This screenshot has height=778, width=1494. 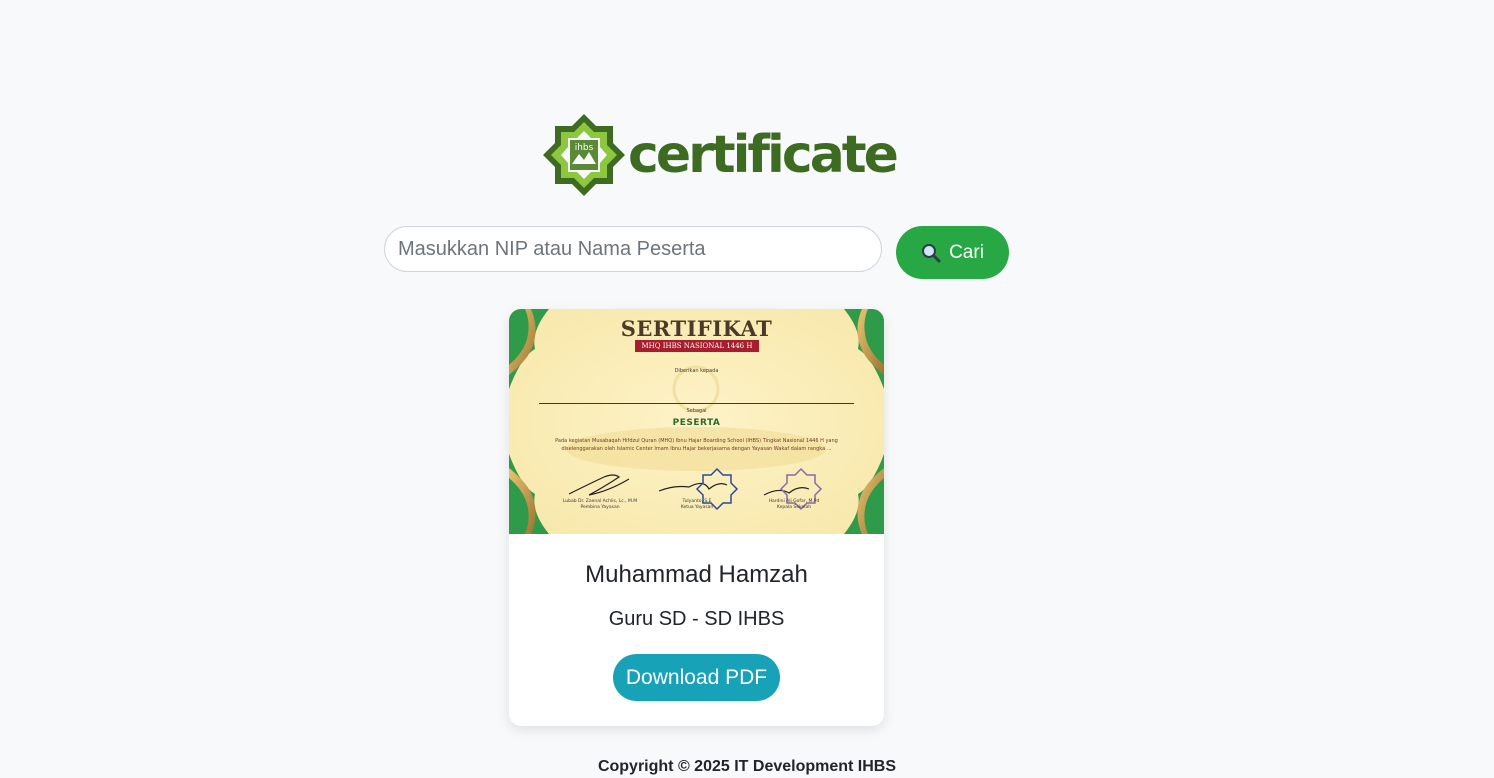 What do you see at coordinates (696, 574) in the screenshot?
I see `participant-name: Muhammad Hamzah` at bounding box center [696, 574].